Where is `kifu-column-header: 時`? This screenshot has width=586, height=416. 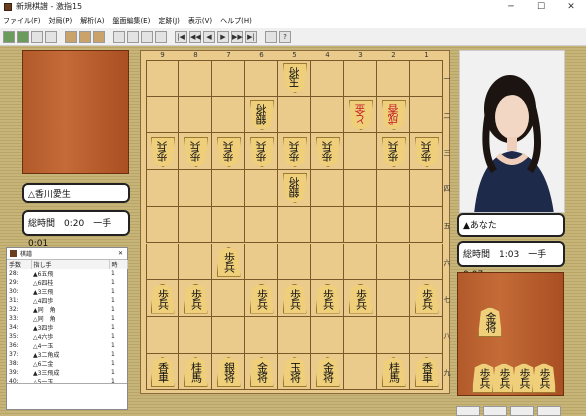
kifu-column-header: 時 is located at coordinates (118, 264).